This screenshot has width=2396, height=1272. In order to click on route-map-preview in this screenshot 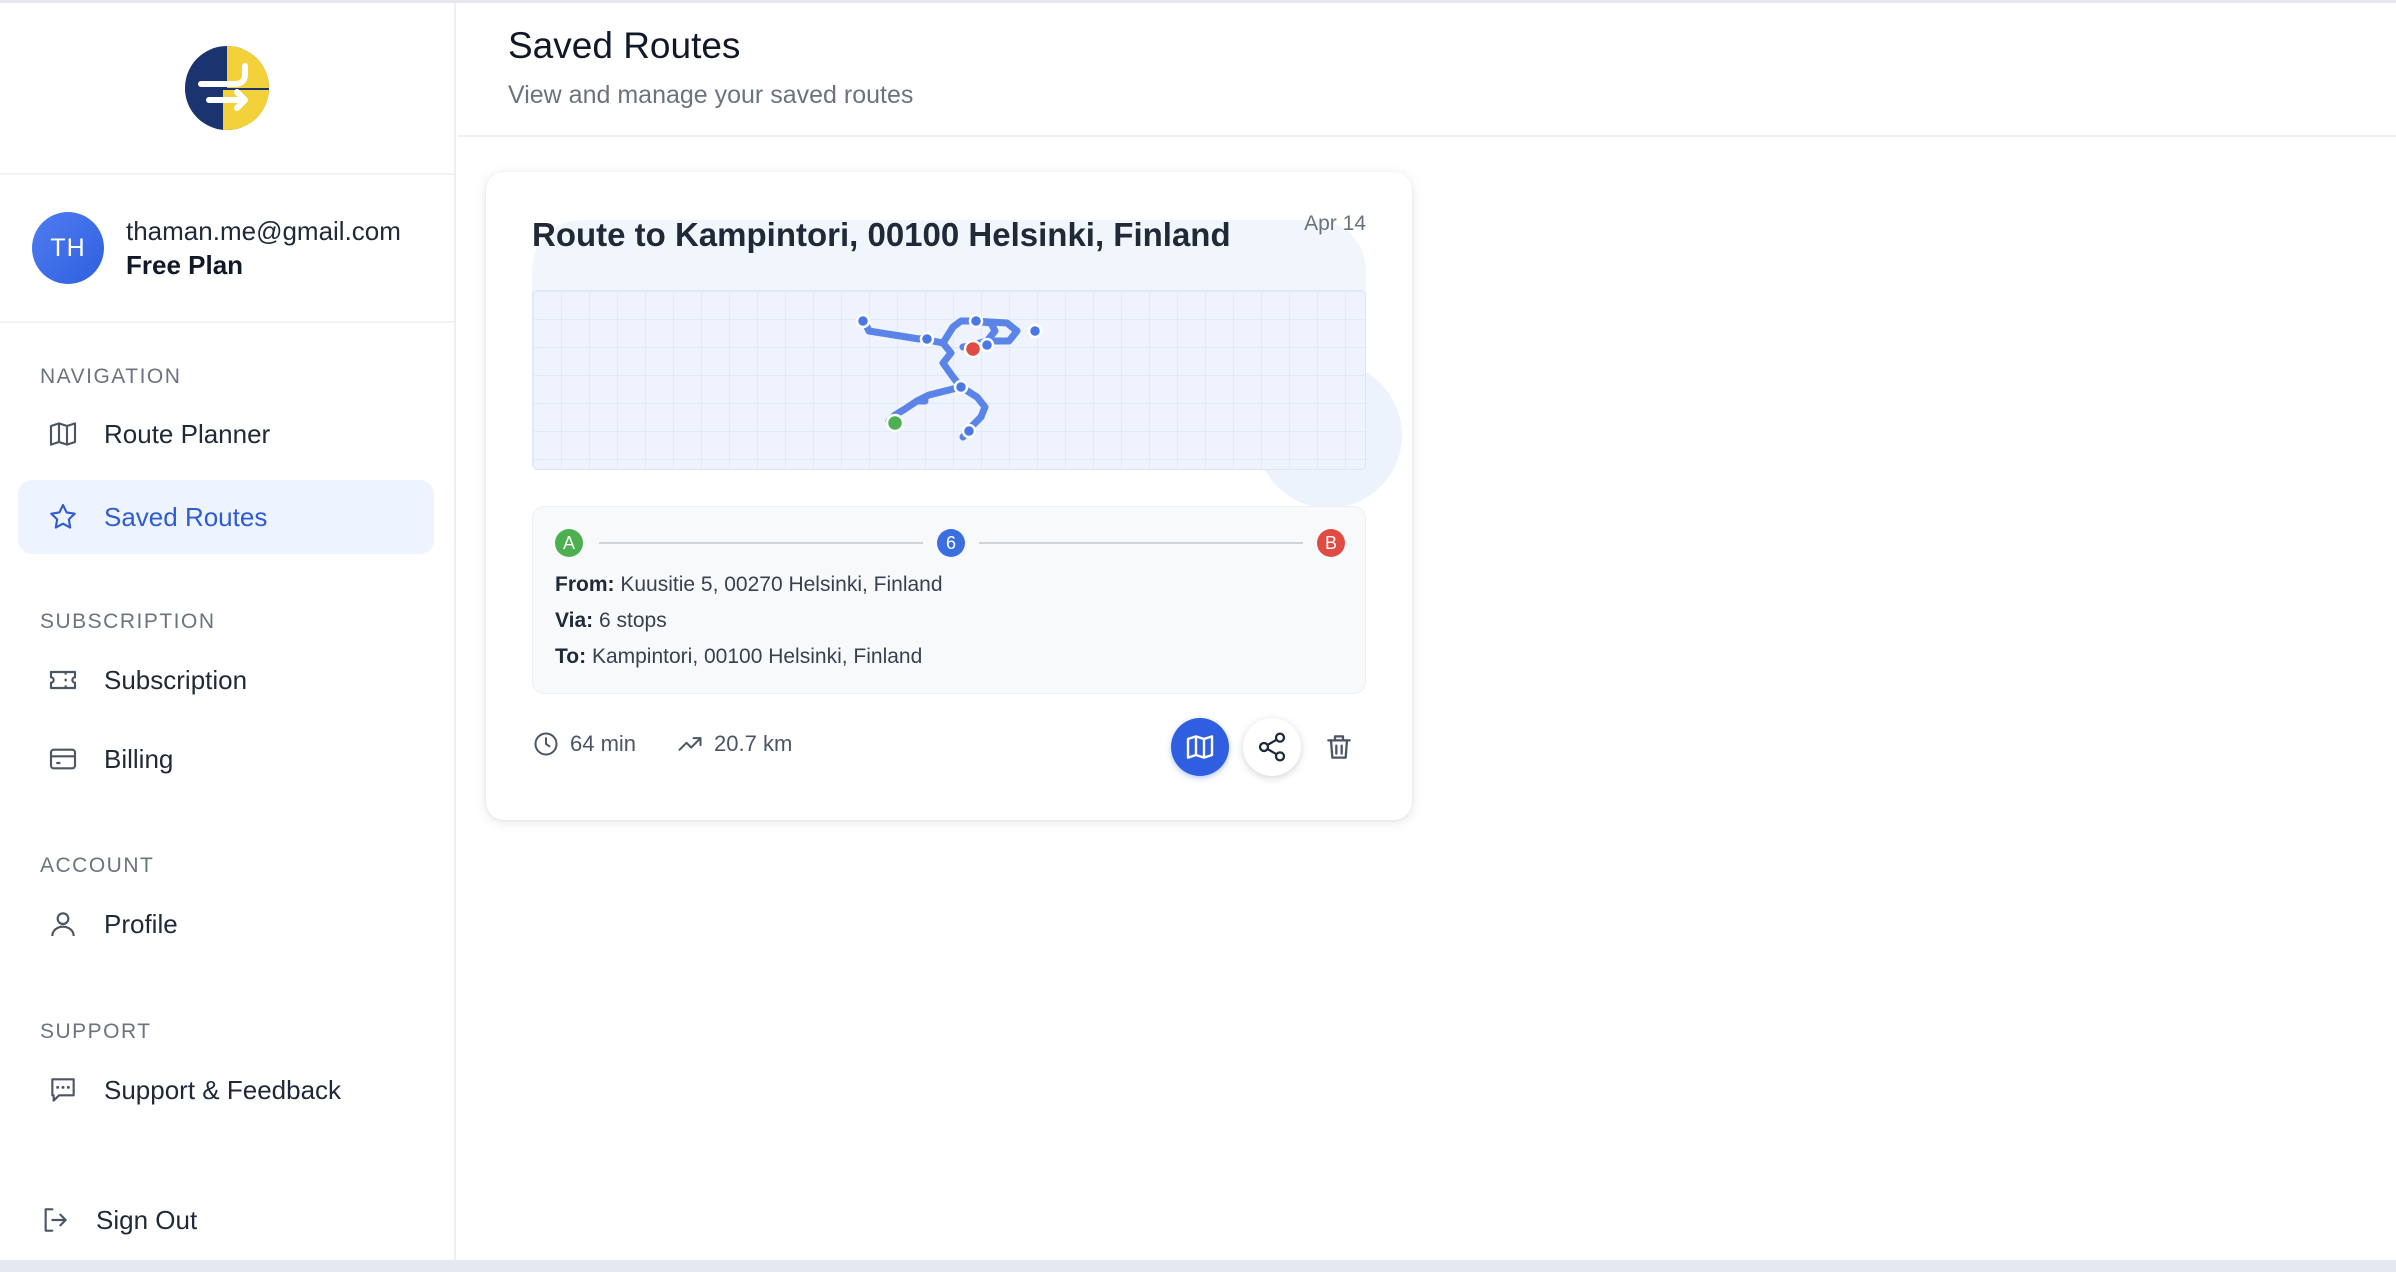, I will do `click(949, 380)`.